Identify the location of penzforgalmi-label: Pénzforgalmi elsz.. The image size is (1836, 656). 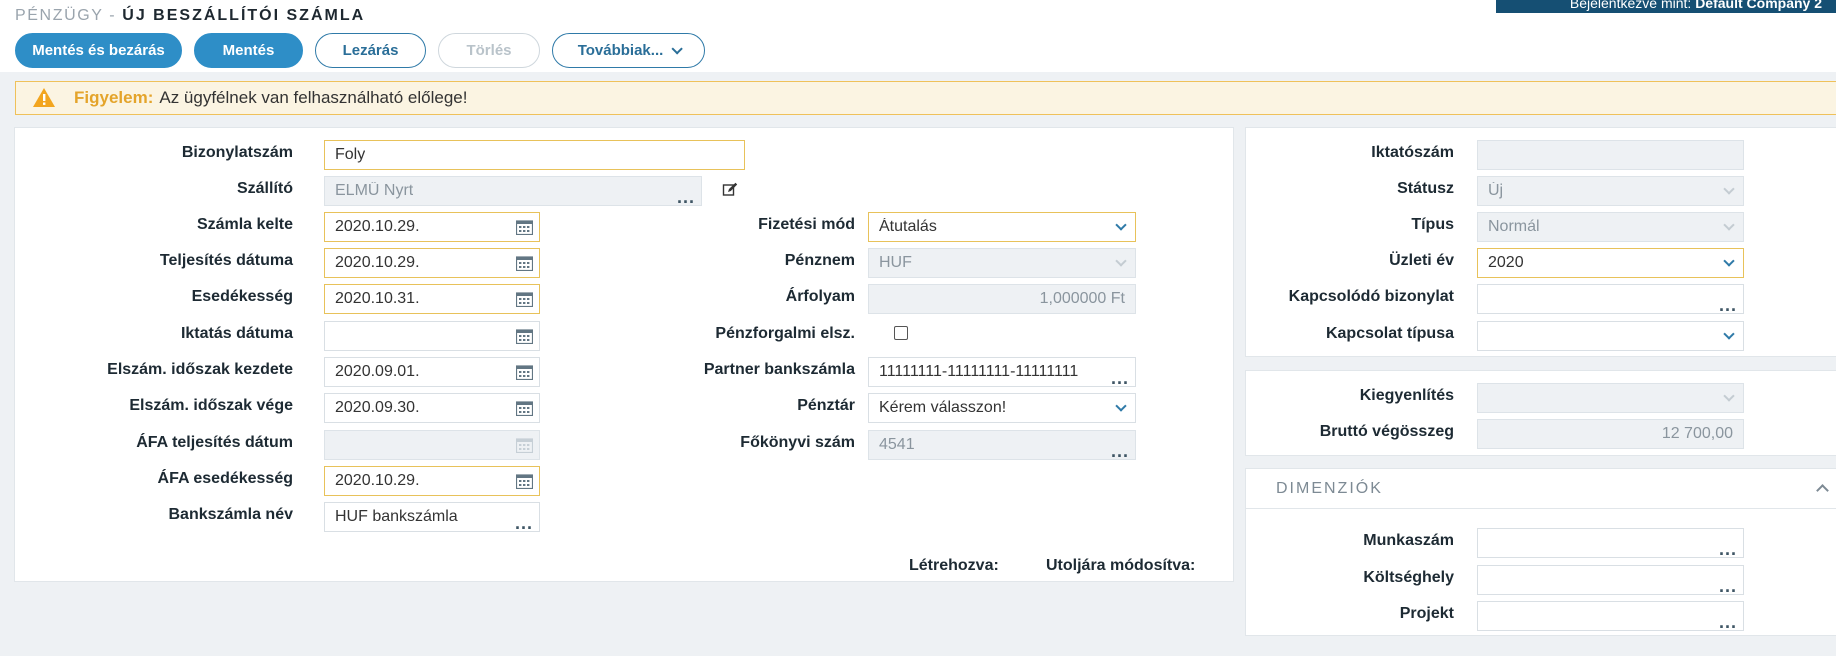
(785, 333).